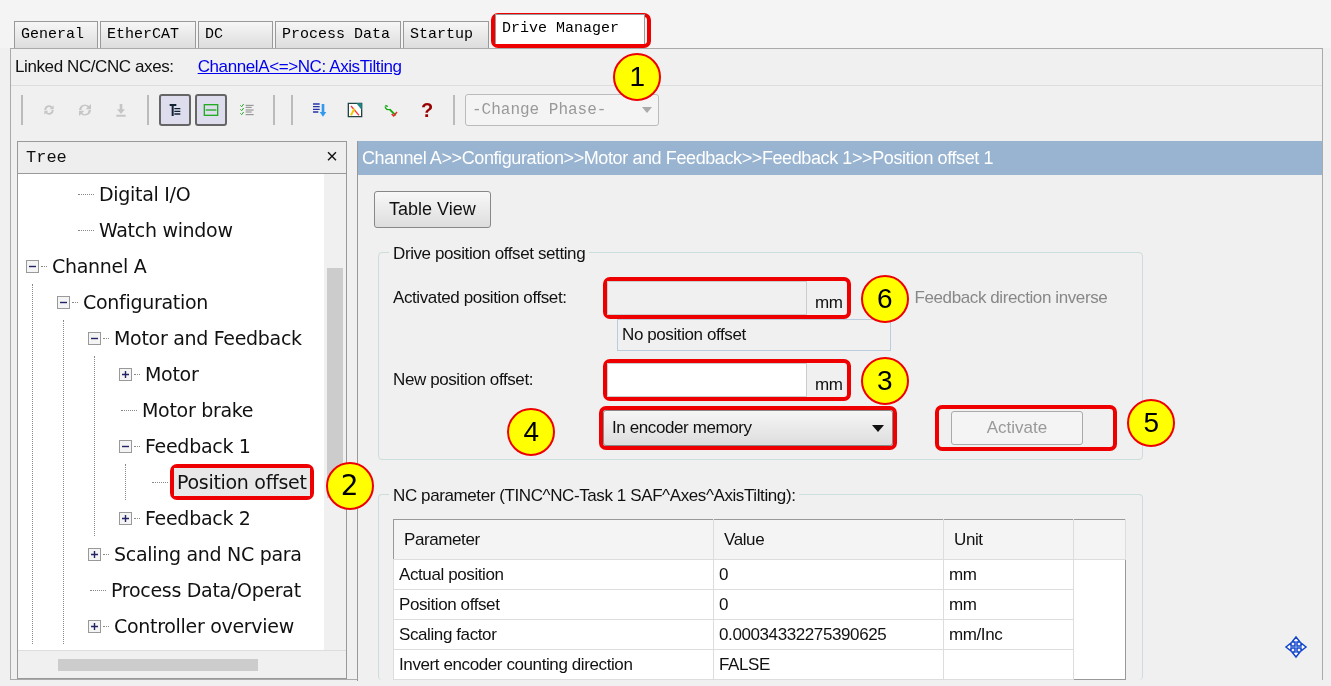 This screenshot has width=1331, height=686. Describe the element at coordinates (884, 299) in the screenshot. I see `callout-marker: 6` at that location.